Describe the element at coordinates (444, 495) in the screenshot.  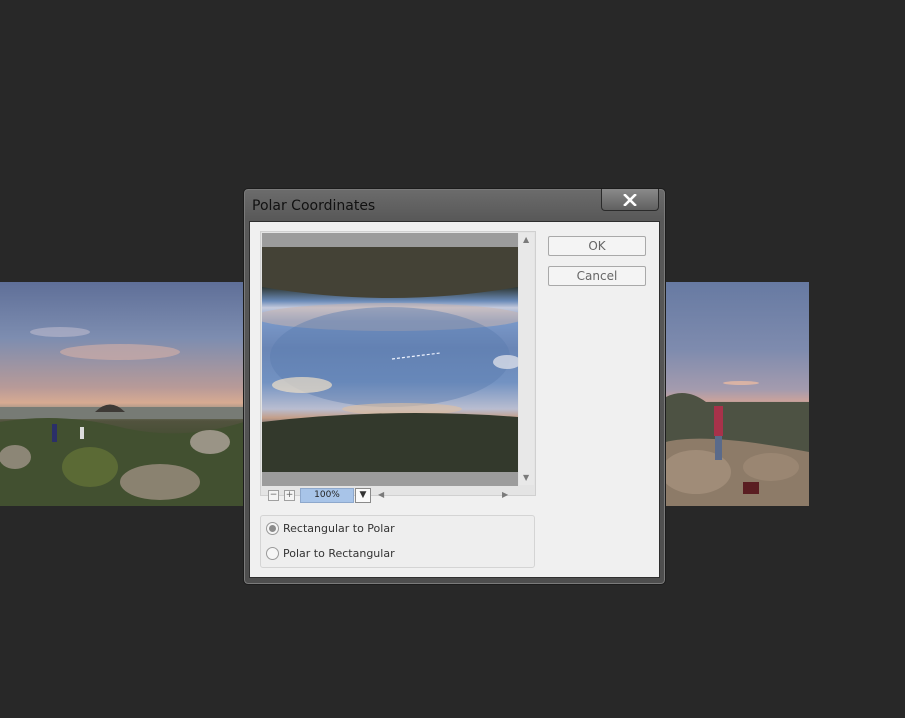
I see `preview-horizontal-scrollbar: ◀ ▶` at that location.